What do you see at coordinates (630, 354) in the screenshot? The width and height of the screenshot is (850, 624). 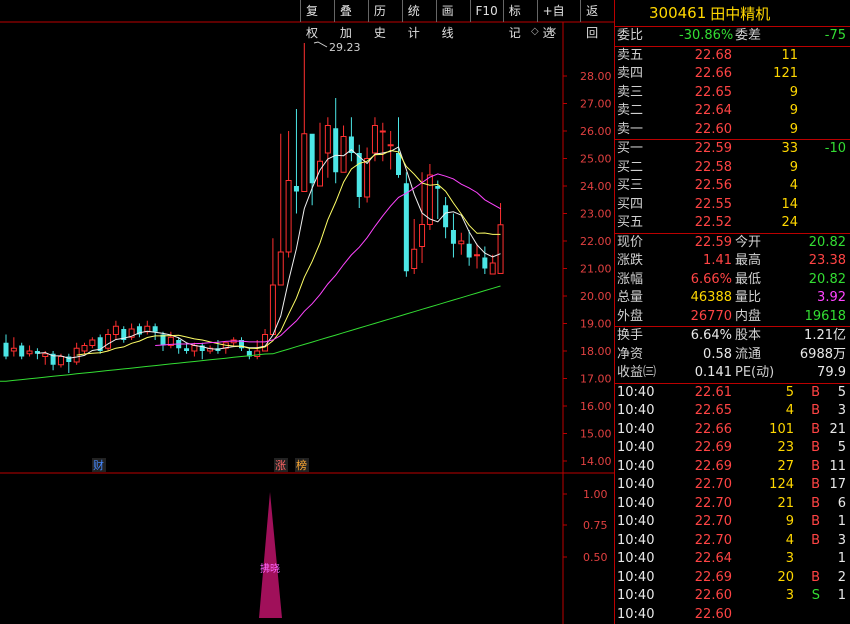 I see `share-label: 净资` at bounding box center [630, 354].